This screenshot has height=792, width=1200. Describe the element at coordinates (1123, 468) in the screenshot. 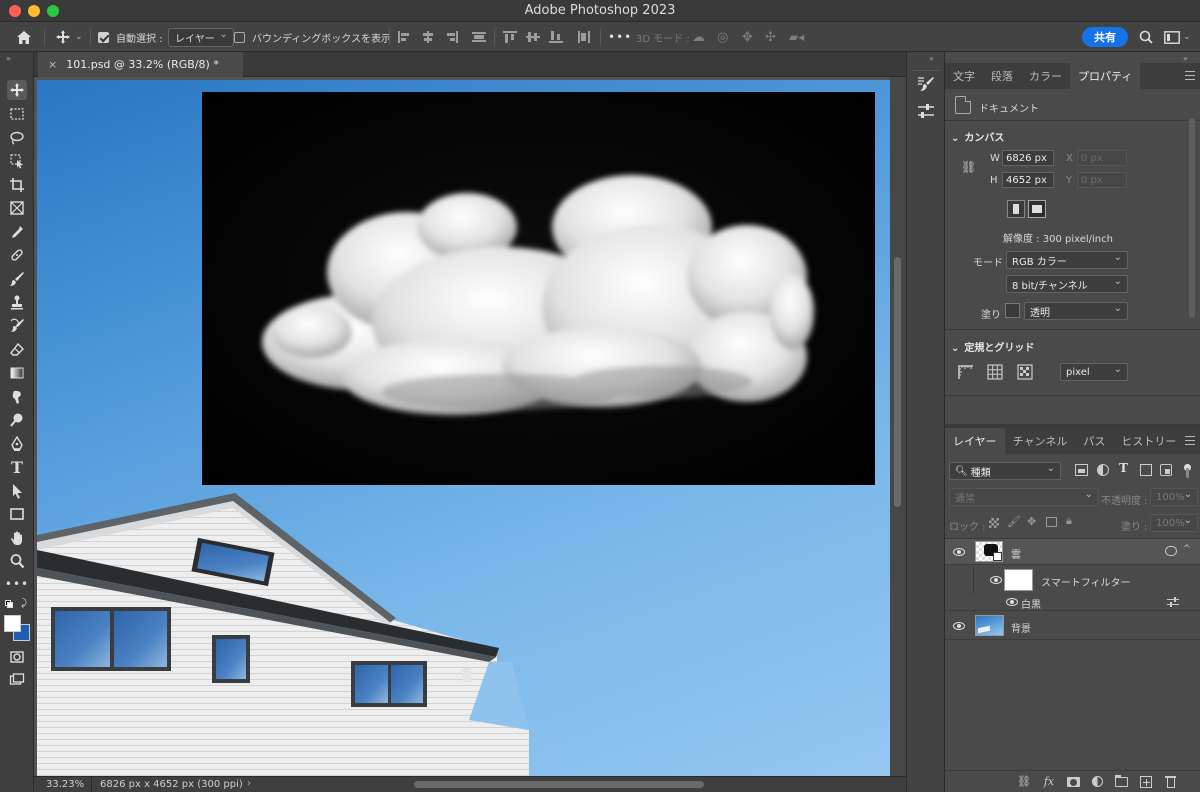

I see `filter-type-button: T` at that location.